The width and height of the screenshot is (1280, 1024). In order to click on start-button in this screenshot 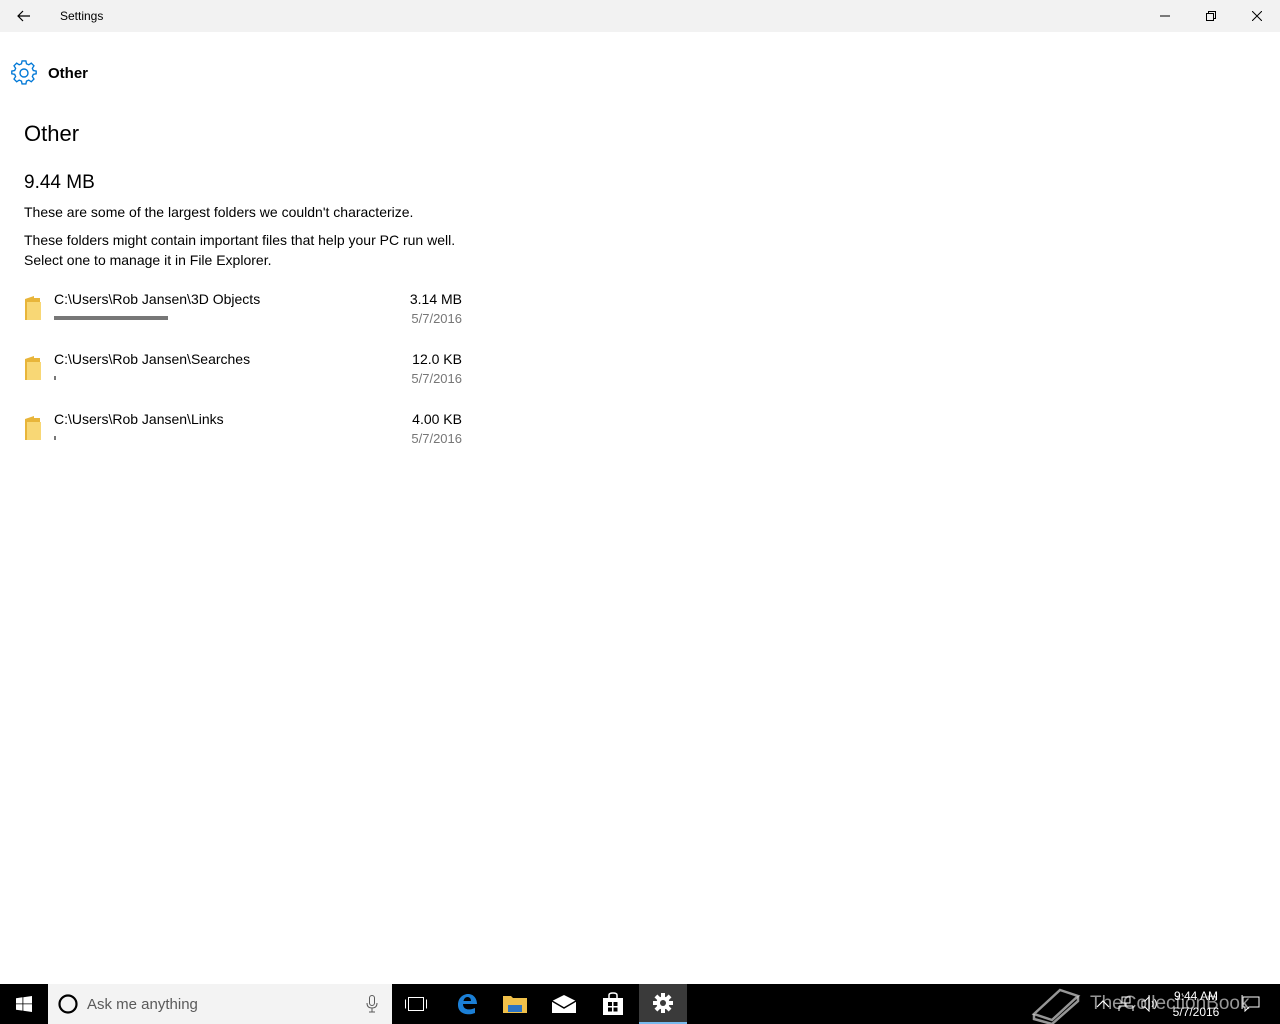, I will do `click(24, 1004)`.